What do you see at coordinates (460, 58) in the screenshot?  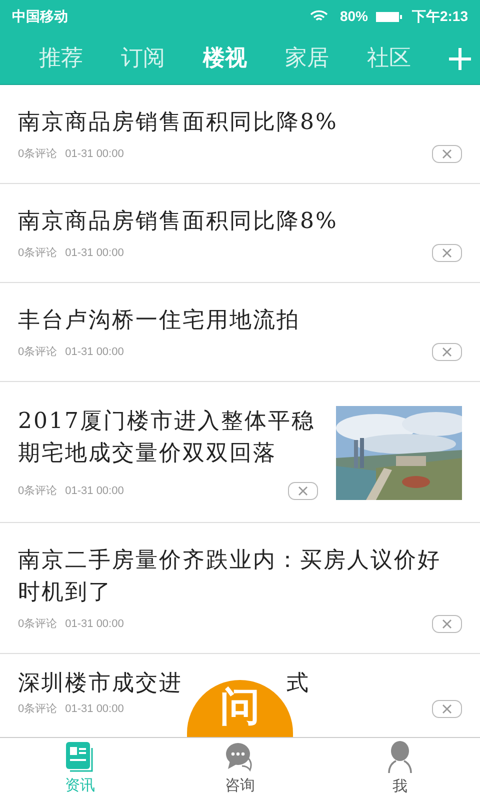 I see `add-icon` at bounding box center [460, 58].